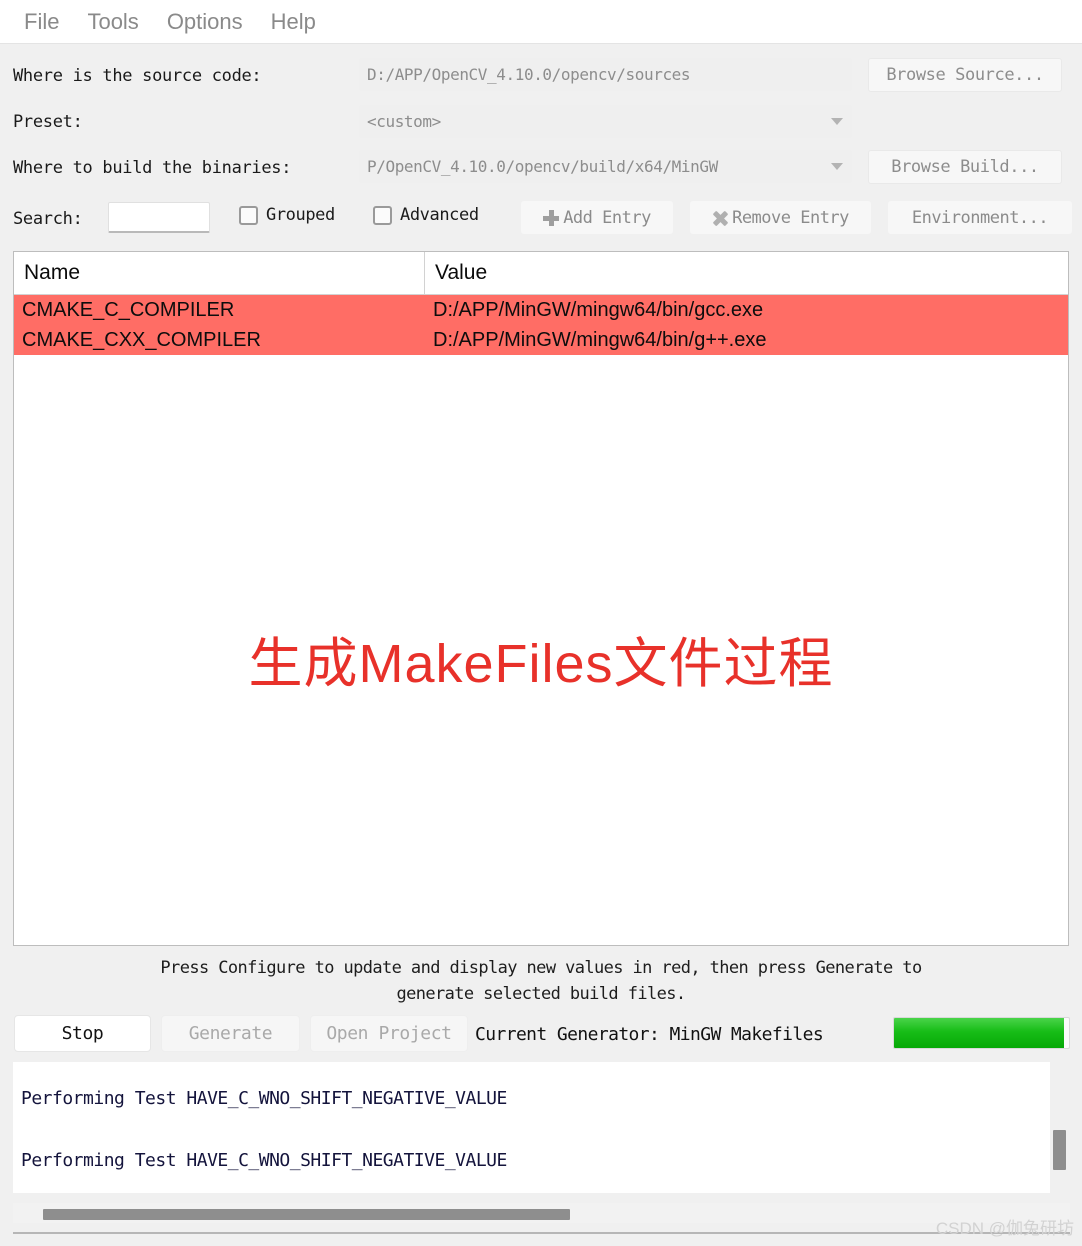 The image size is (1082, 1246). What do you see at coordinates (979, 1033) in the screenshot?
I see `progress-bar-fill` at bounding box center [979, 1033].